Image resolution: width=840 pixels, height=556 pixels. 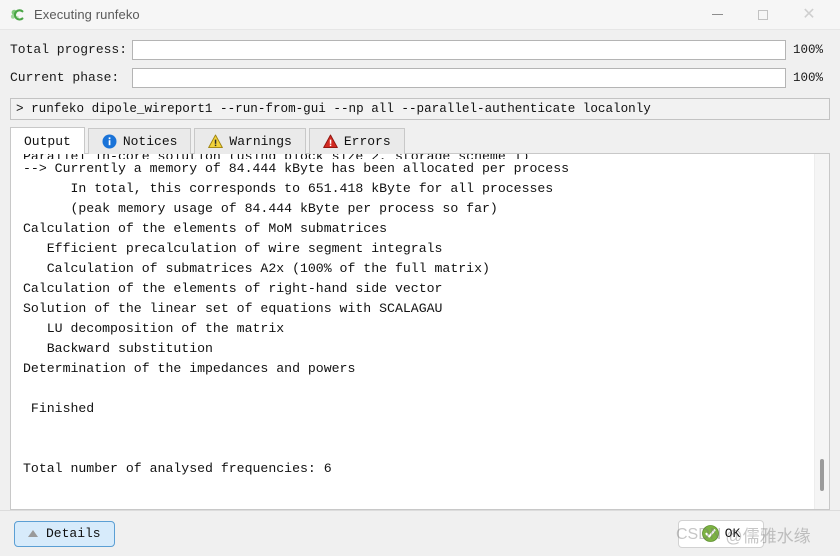 What do you see at coordinates (420, 15) in the screenshot?
I see `title-bar: Executing runfeko ✕` at bounding box center [420, 15].